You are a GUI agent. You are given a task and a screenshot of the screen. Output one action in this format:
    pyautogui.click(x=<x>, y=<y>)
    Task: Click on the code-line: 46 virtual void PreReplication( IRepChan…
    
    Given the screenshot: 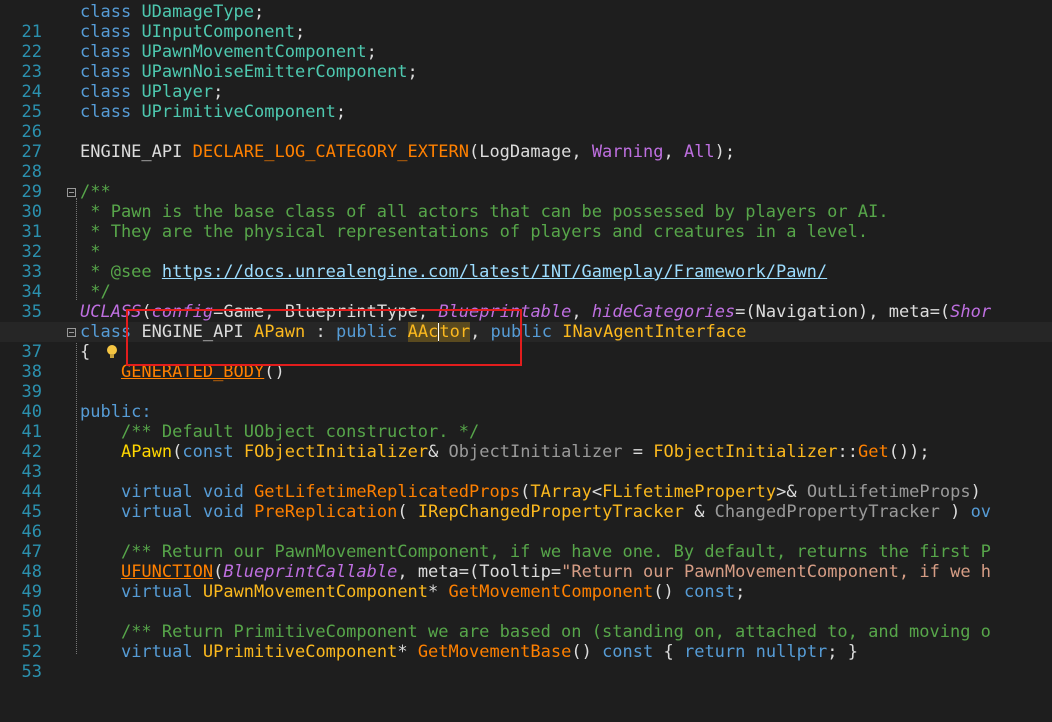 What is the action you would take?
    pyautogui.click(x=526, y=522)
    